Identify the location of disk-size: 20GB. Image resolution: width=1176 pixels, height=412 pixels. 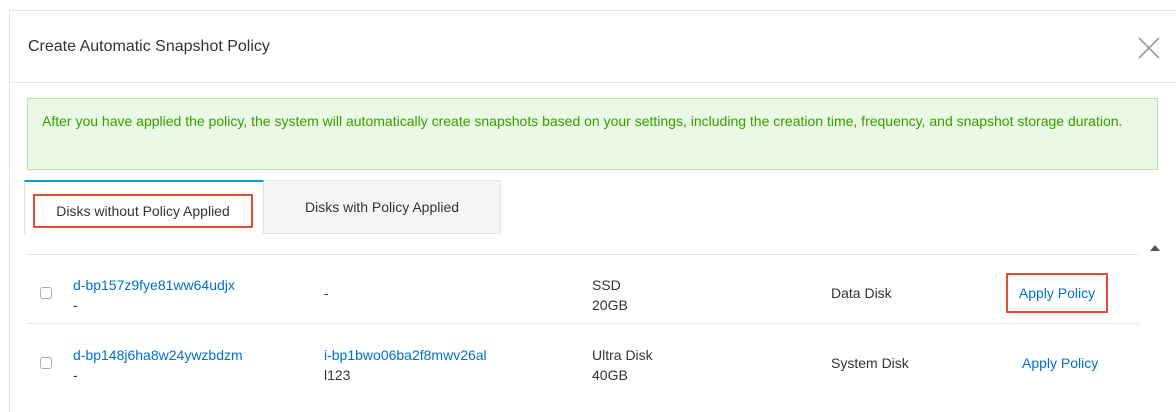
(610, 305).